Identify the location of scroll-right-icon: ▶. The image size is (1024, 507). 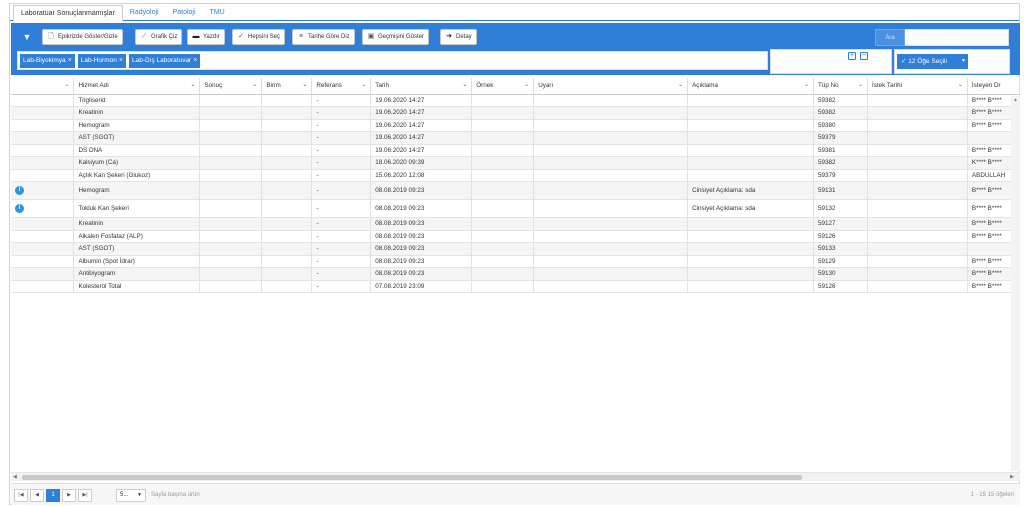
(1012, 477).